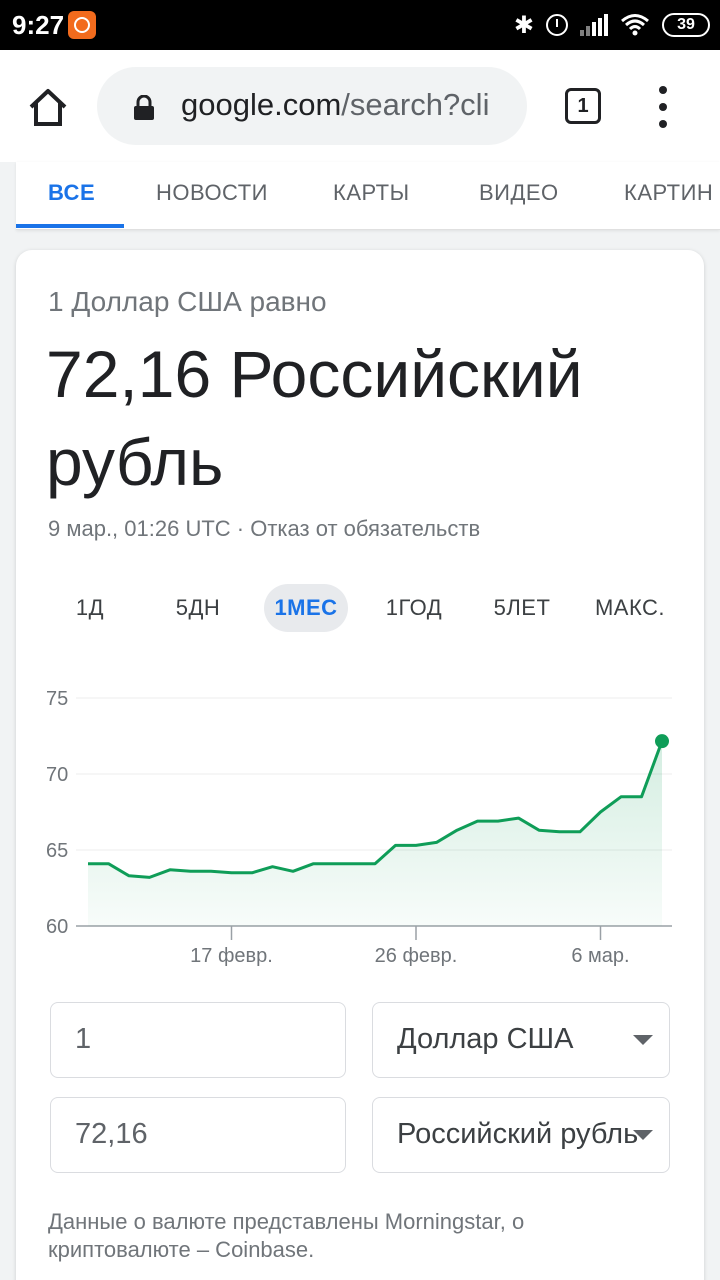 Image resolution: width=720 pixels, height=1280 pixels. What do you see at coordinates (38, 25) in the screenshot?
I see `status-time: 9:27` at bounding box center [38, 25].